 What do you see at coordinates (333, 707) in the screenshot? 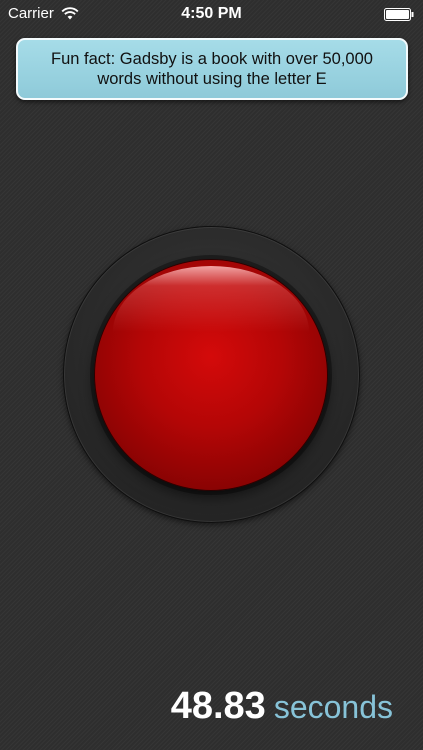
I see `timer-unit: seconds` at bounding box center [333, 707].